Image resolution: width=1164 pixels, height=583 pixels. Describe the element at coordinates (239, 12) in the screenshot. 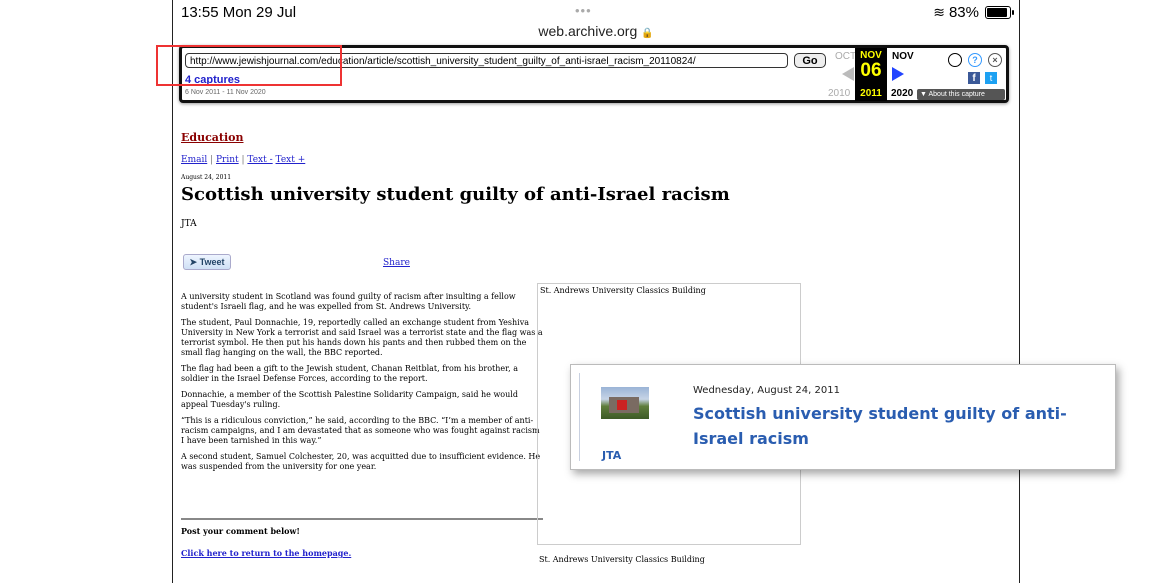

I see `status-time: 13:55 Mon 29 Jul` at that location.